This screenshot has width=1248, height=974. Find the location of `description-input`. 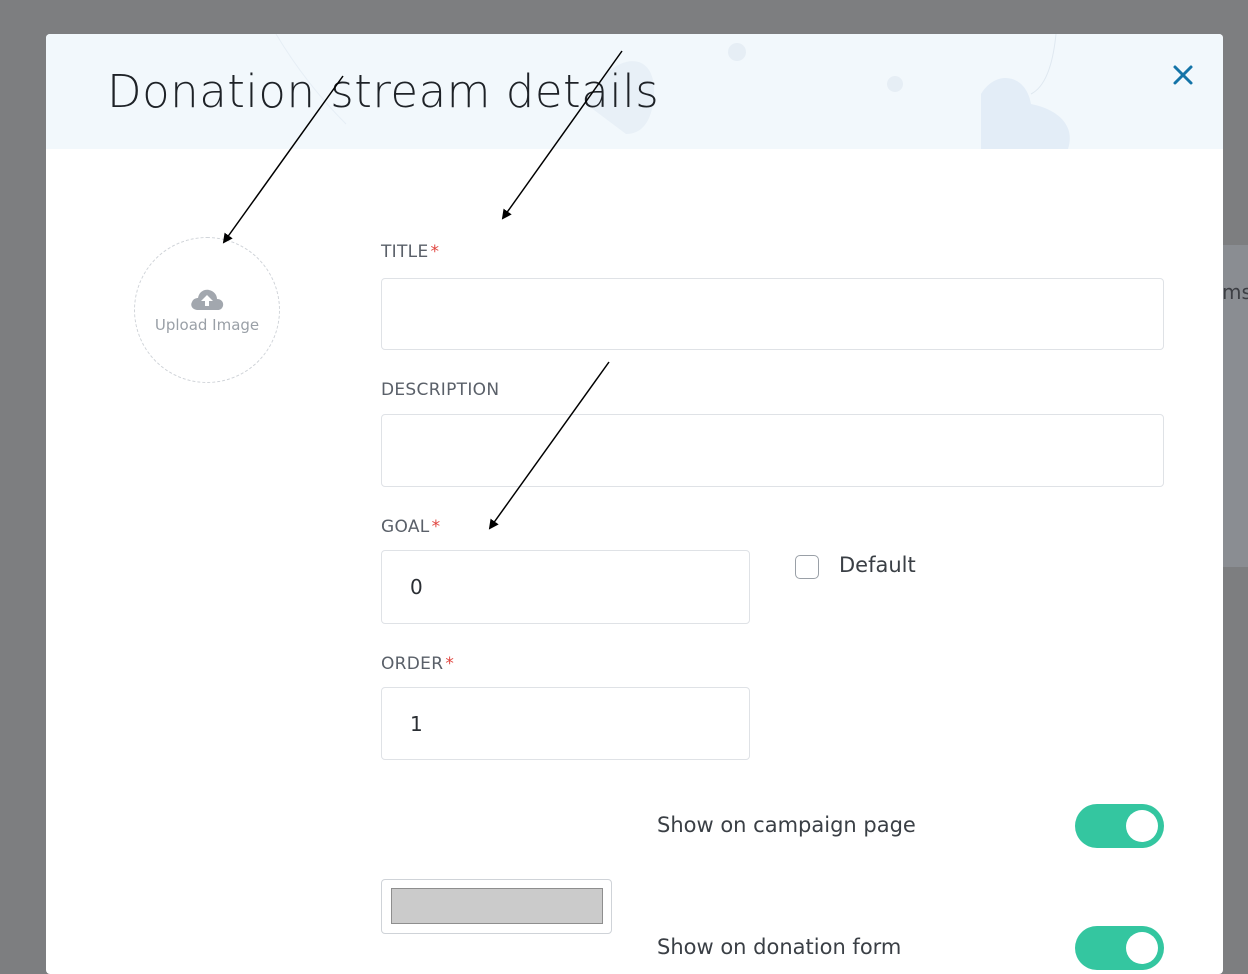

description-input is located at coordinates (772, 450).